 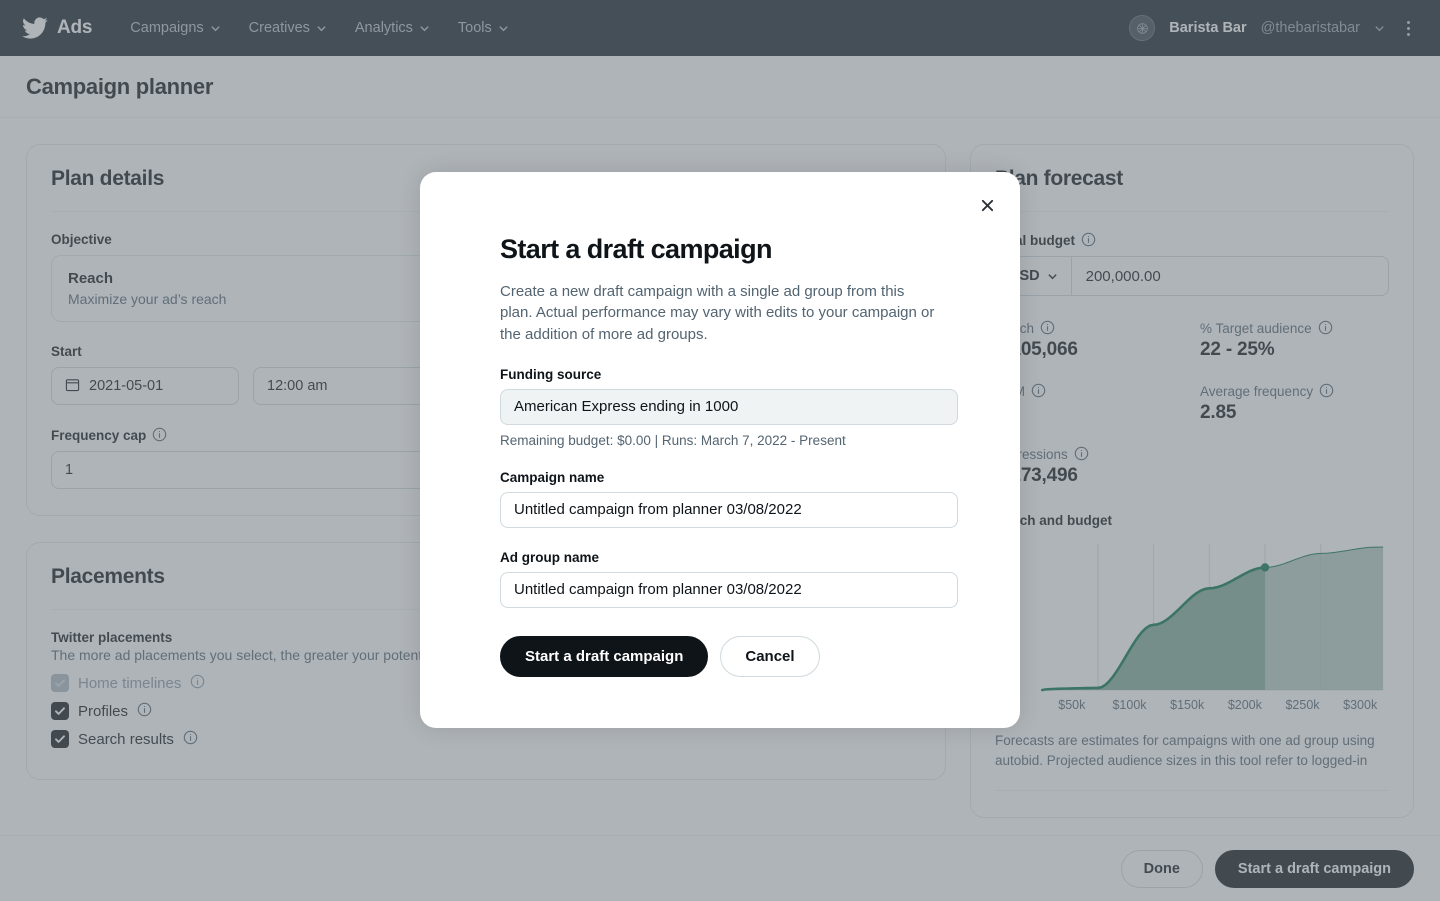 I want to click on dialog-actions: Start a draft campaign Cancel, so click(x=729, y=656).